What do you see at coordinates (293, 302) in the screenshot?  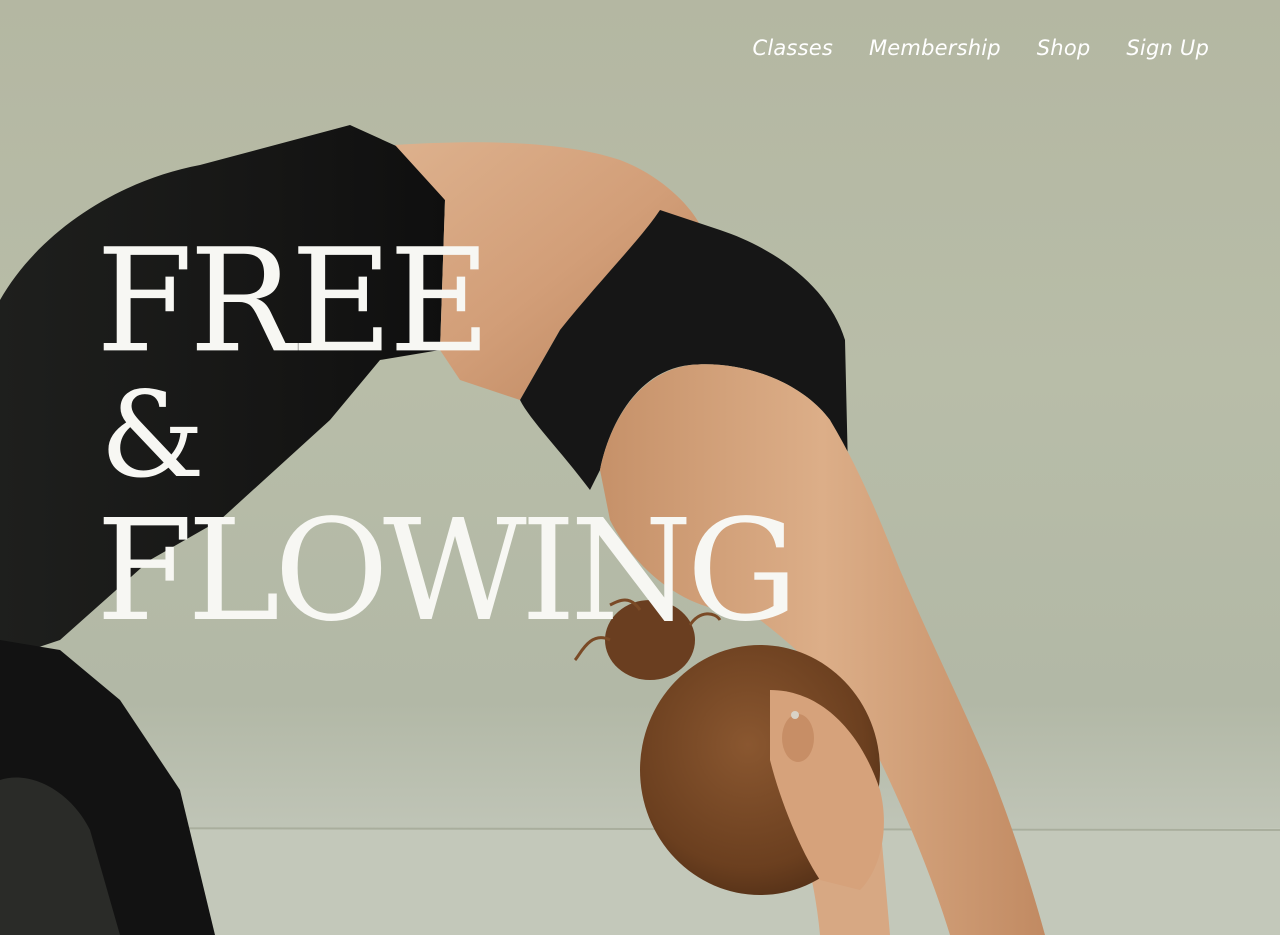 I see `headline-line-free: FREE` at bounding box center [293, 302].